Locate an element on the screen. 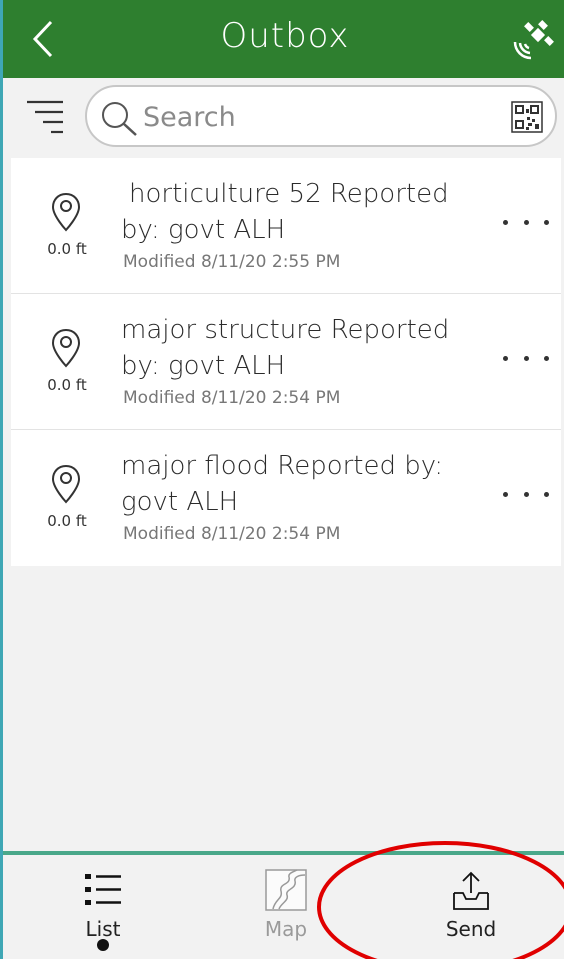  search-input is located at coordinates (318, 117).